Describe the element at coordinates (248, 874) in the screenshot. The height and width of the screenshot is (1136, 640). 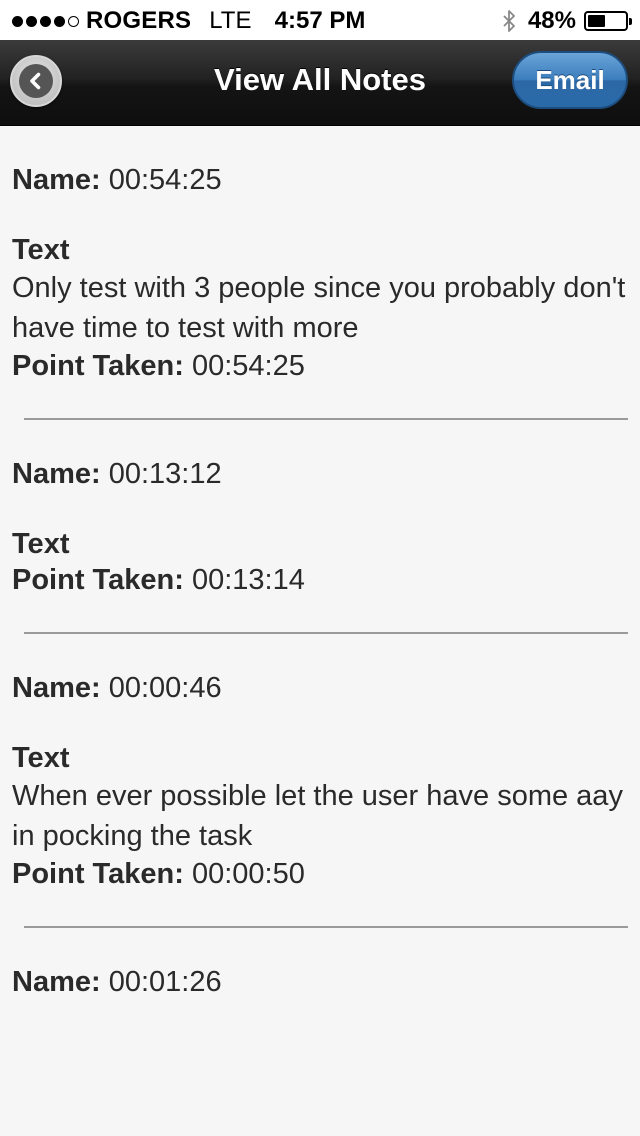
I see `note-point-taken-value: 00:00:50` at that location.